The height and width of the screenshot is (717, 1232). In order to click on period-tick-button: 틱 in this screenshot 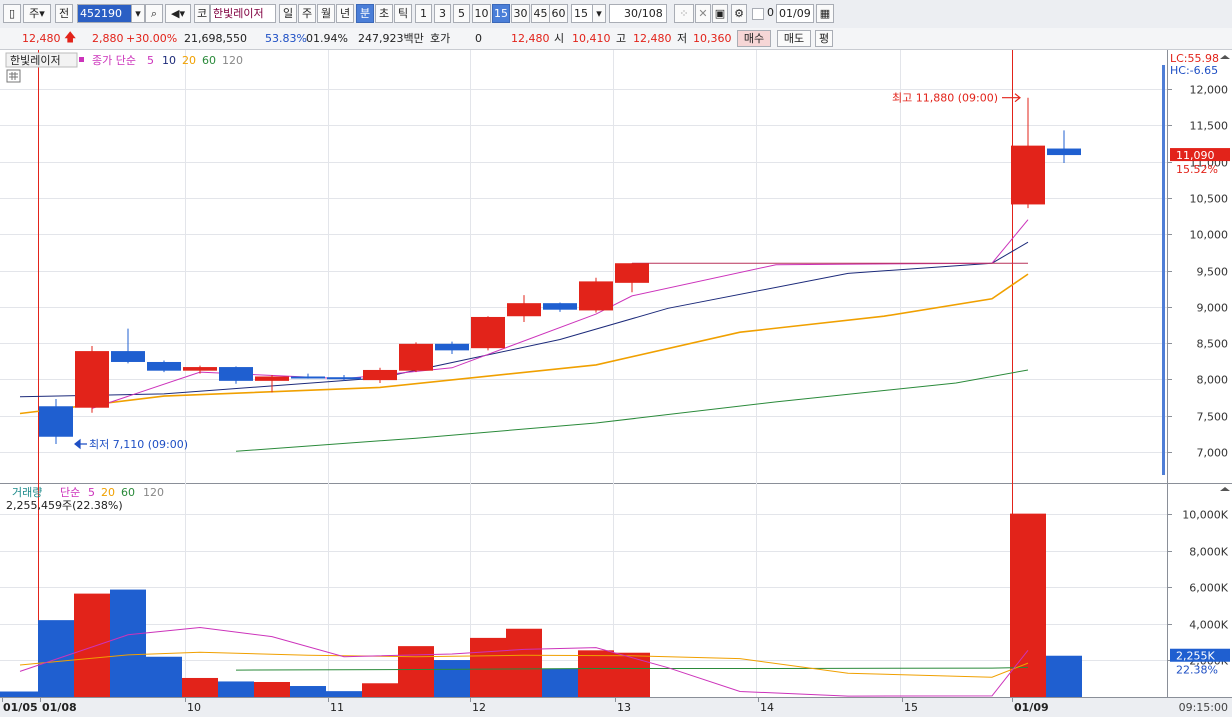, I will do `click(403, 13)`.